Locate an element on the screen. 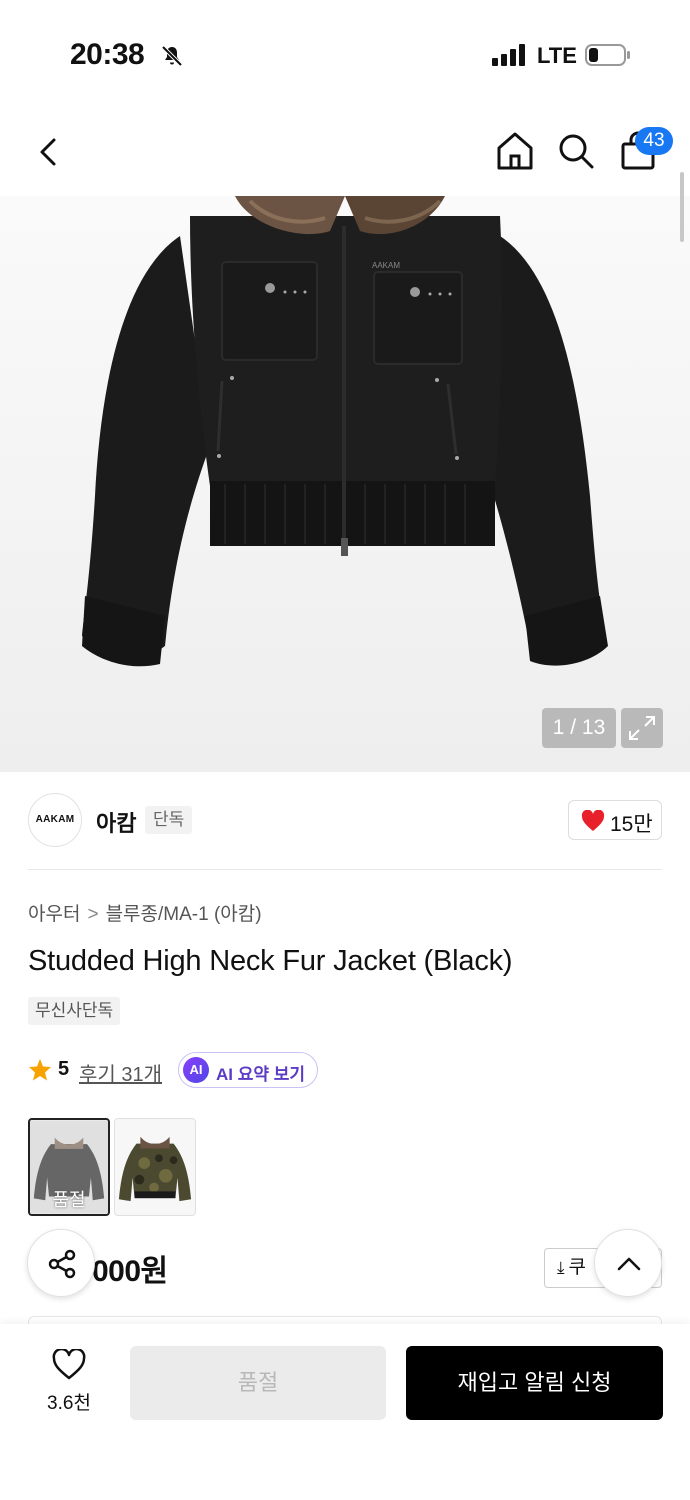 This screenshot has width=690, height=1500. brand-like-count: 15만 is located at coordinates (631, 824).